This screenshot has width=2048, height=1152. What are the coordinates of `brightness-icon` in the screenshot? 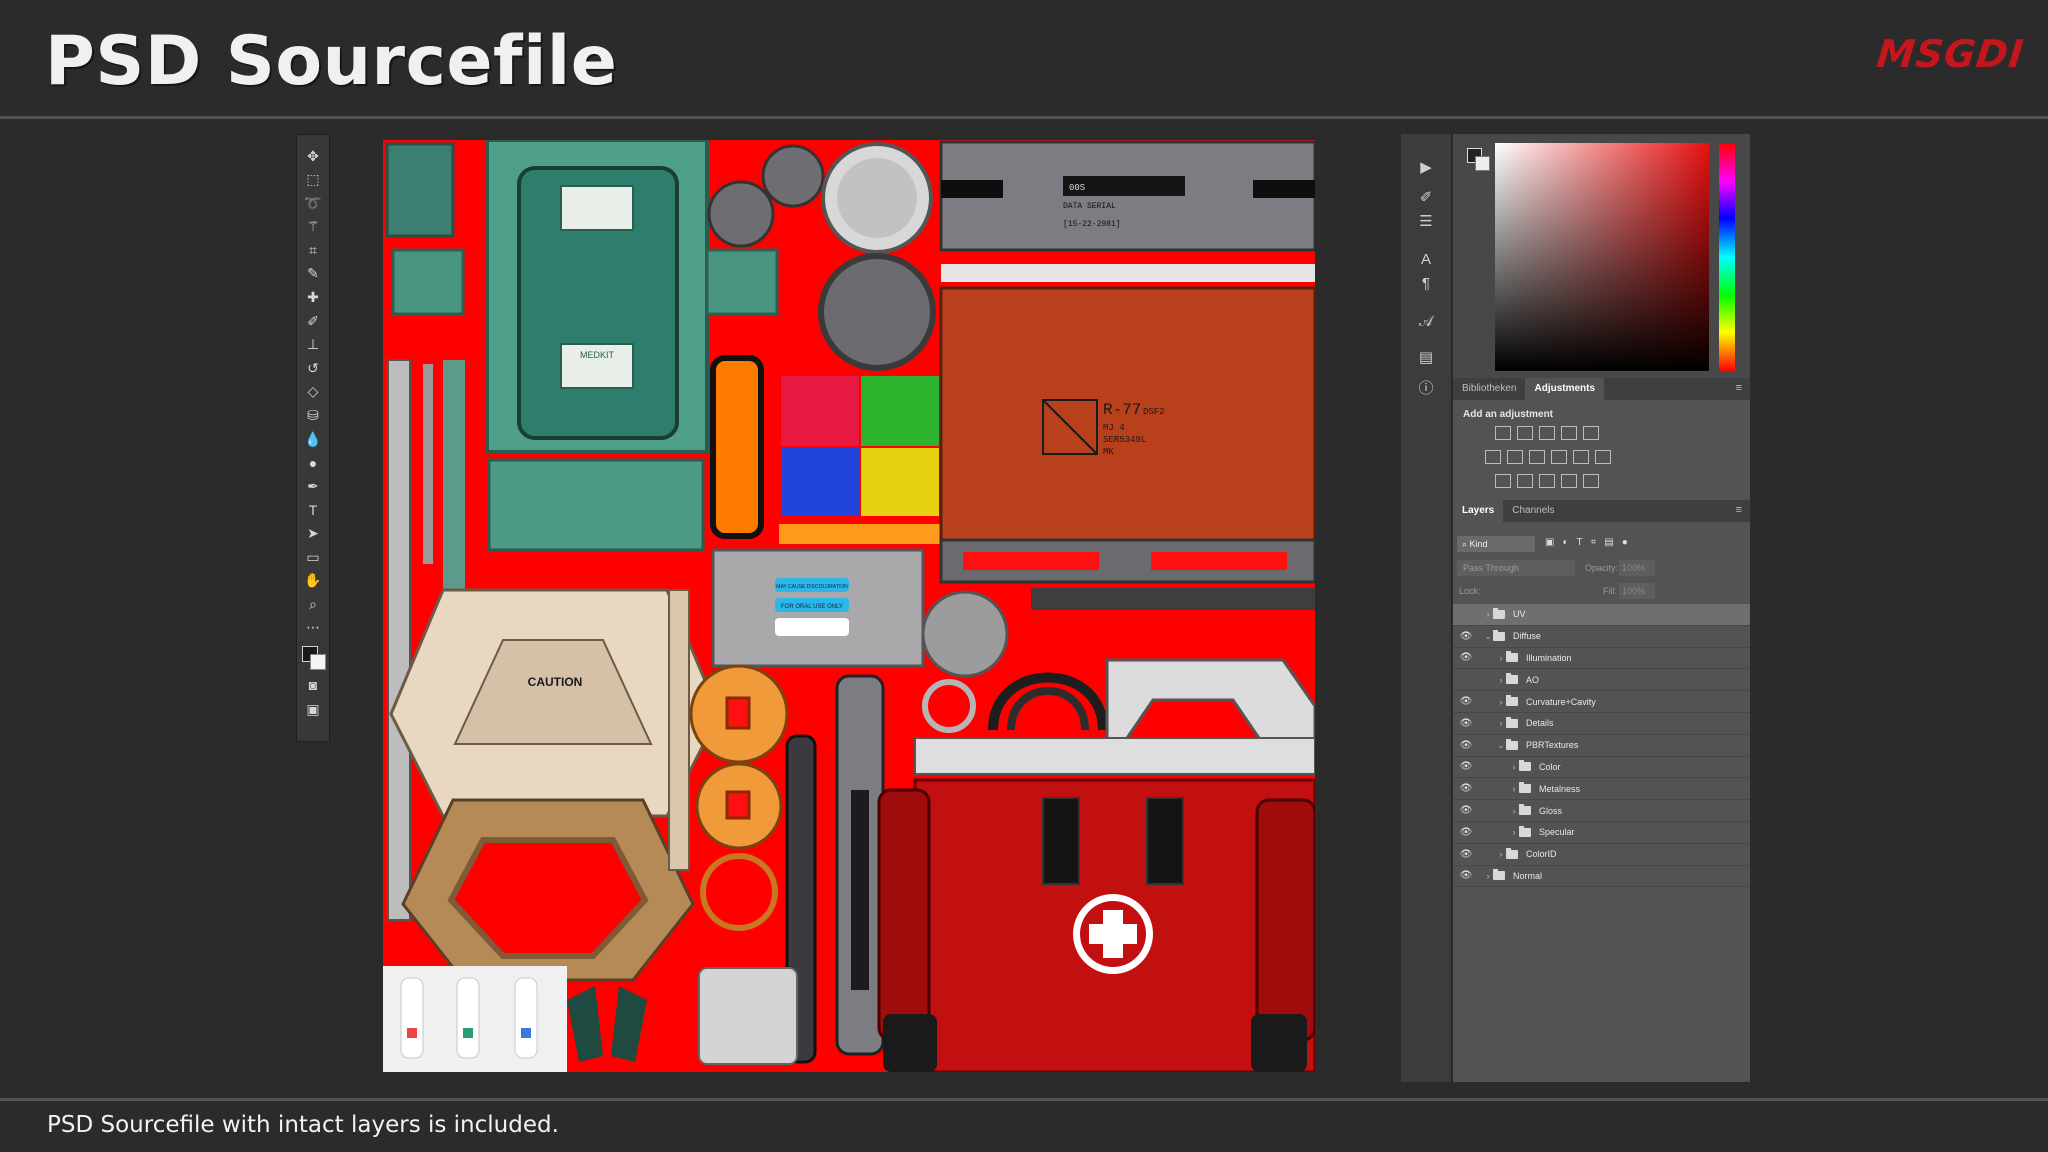 It's located at (1503, 433).